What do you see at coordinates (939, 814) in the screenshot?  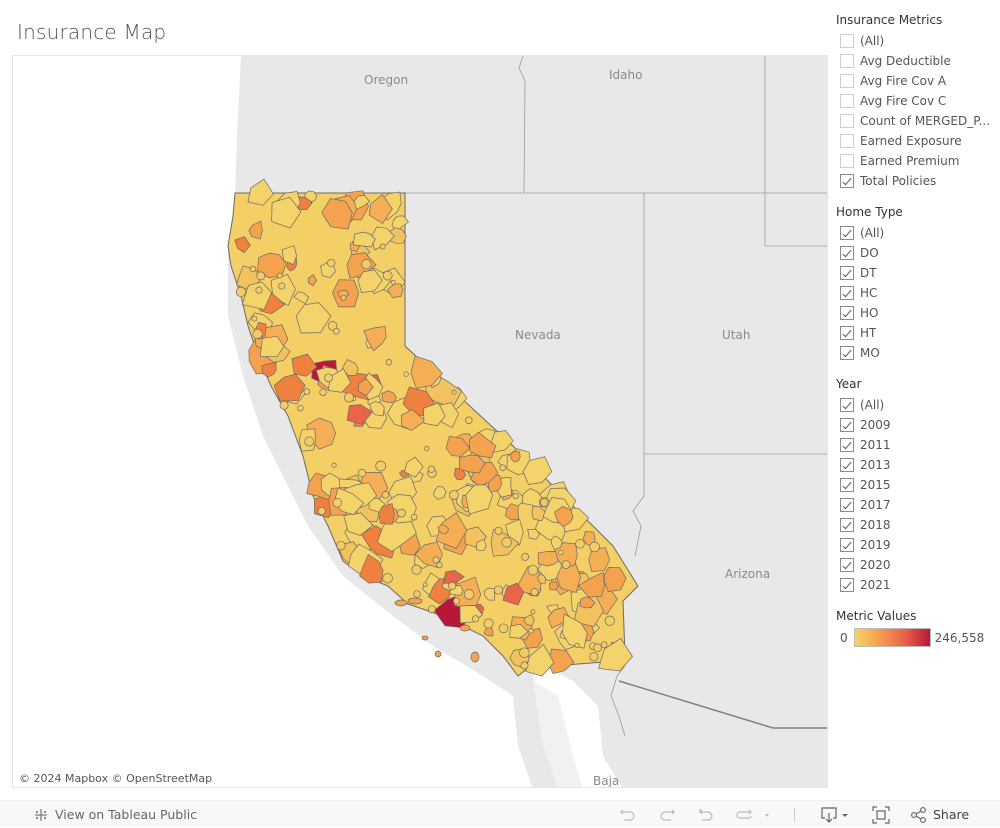 I see `share-button: Share` at bounding box center [939, 814].